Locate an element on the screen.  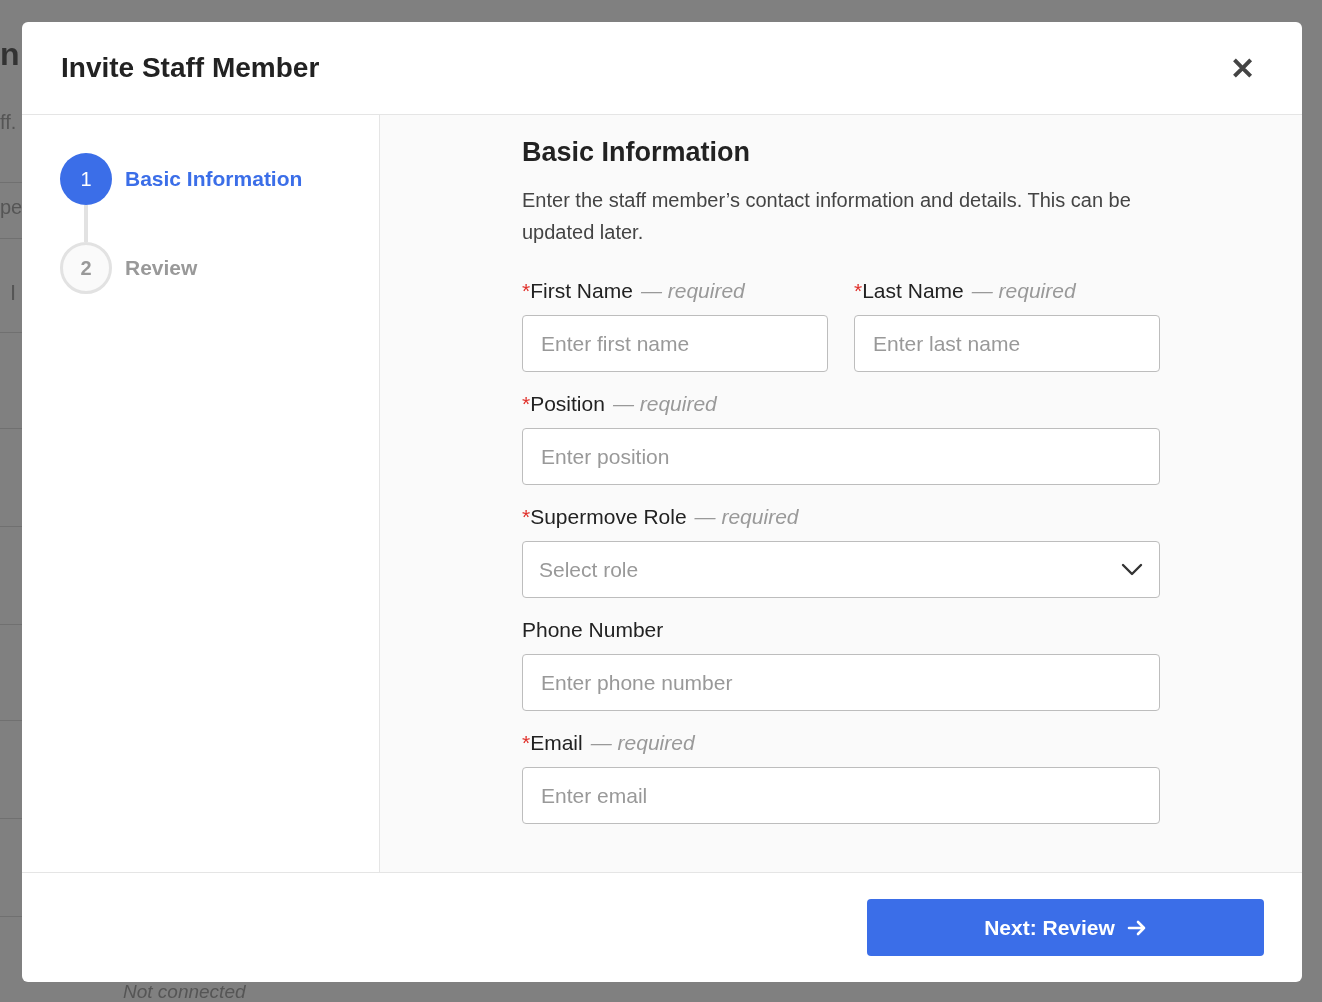
step-label: Review is located at coordinates (161, 268).